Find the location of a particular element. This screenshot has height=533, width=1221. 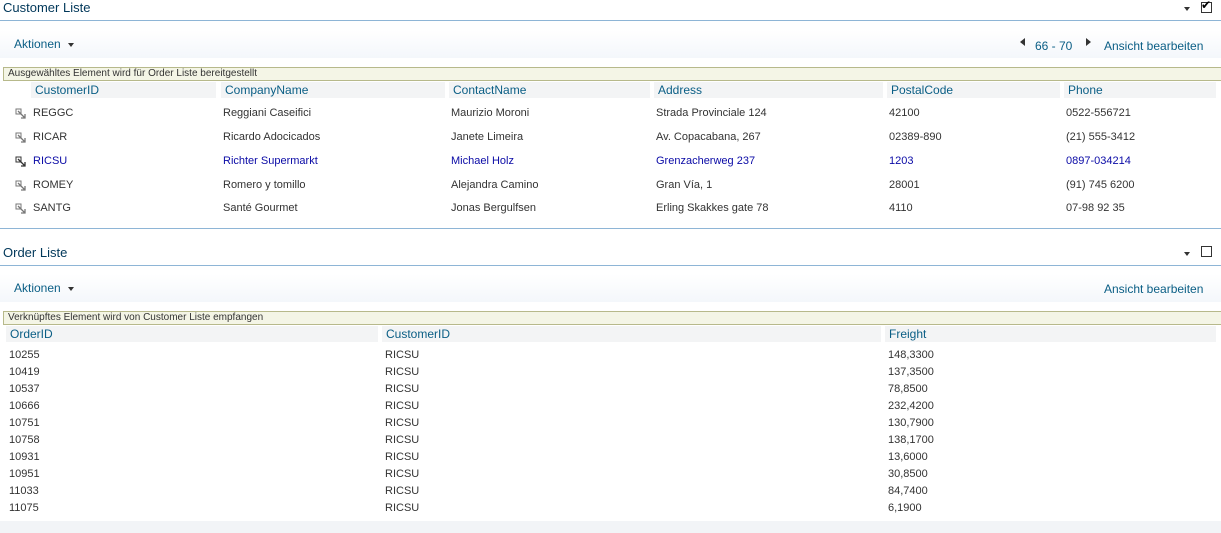

column-header-address: Address is located at coordinates (768, 90).